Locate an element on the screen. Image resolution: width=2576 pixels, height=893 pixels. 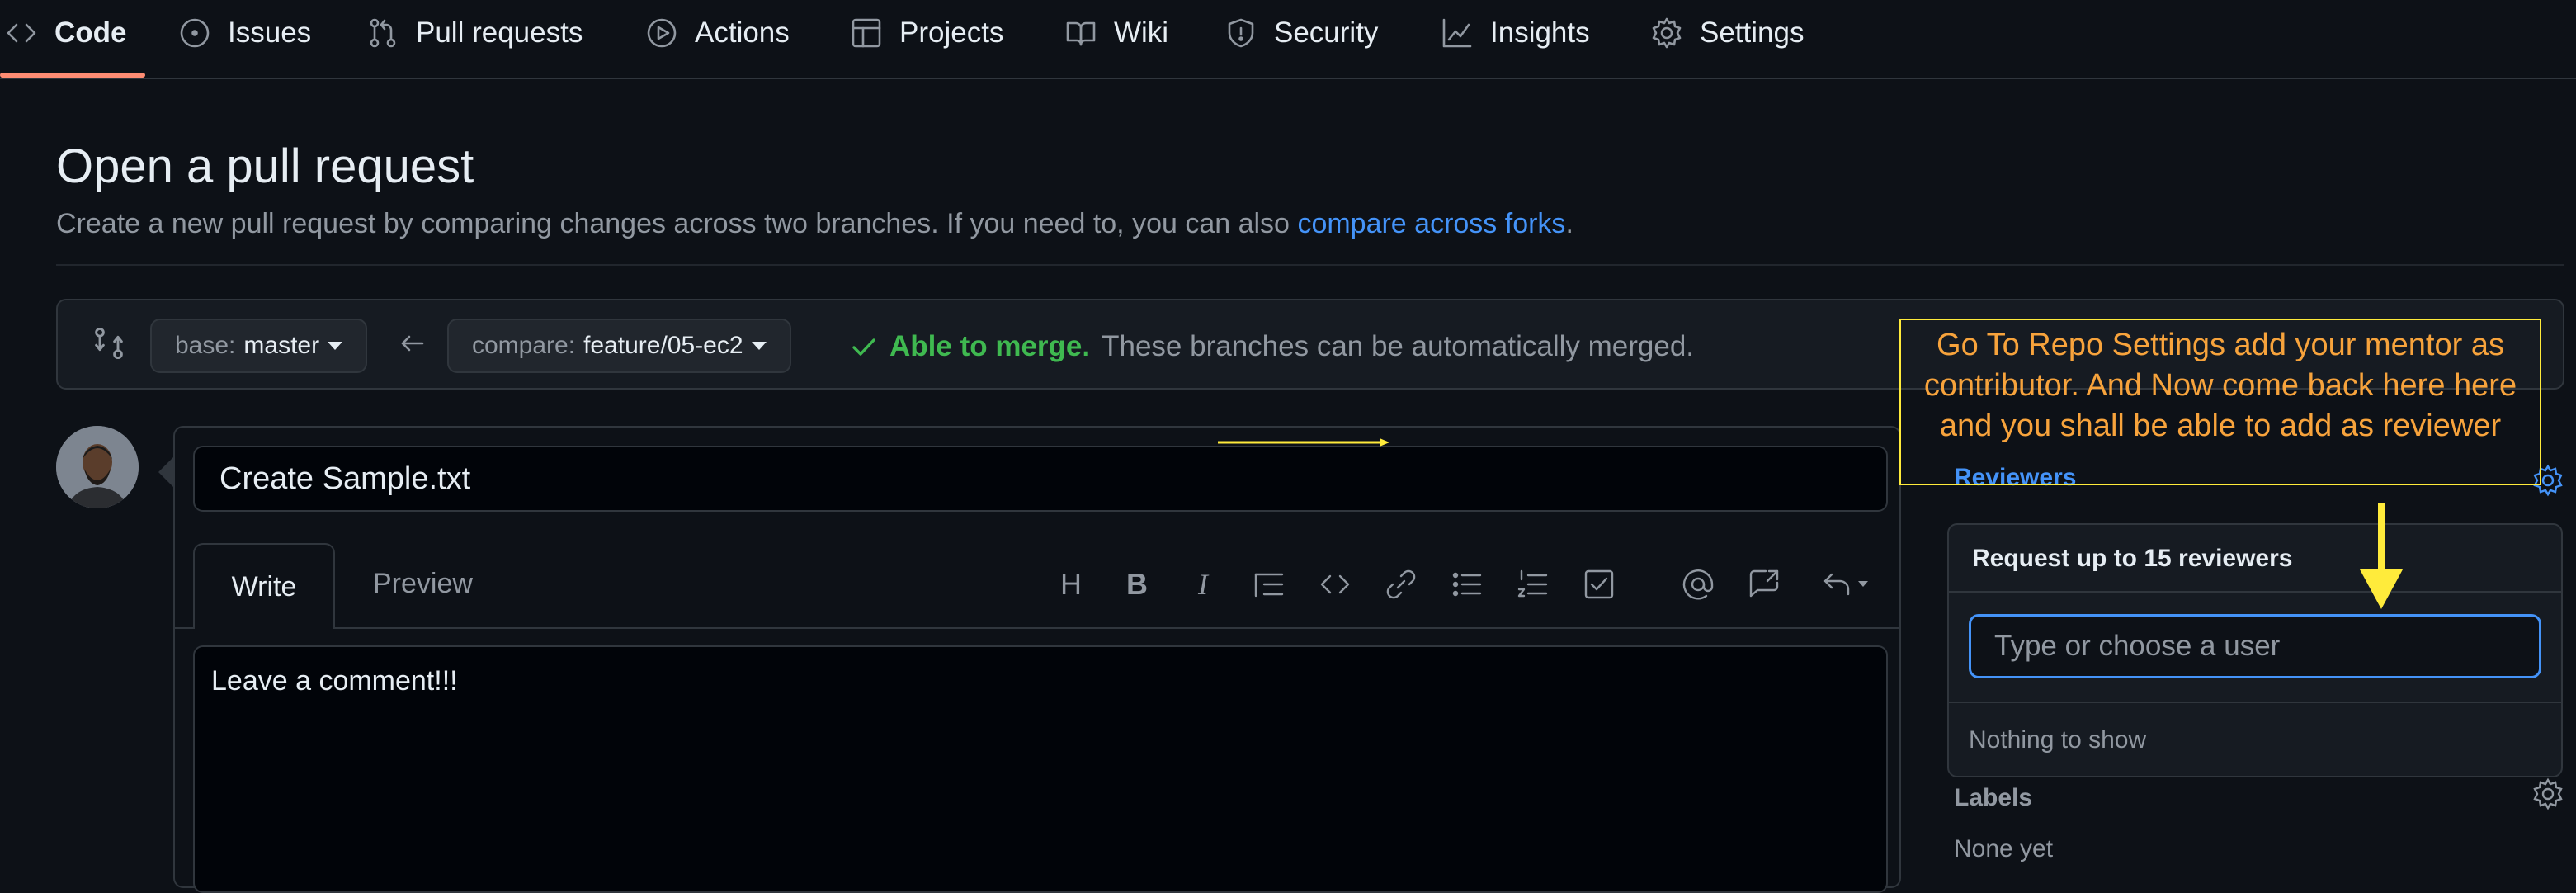
tab-label: Insights is located at coordinates (1540, 33).